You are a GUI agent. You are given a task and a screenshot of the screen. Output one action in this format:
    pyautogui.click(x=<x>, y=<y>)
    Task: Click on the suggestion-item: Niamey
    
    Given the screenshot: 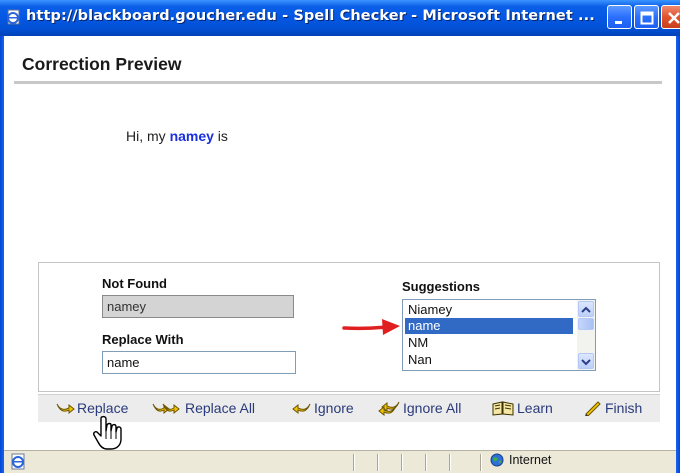 What is the action you would take?
    pyautogui.click(x=489, y=310)
    